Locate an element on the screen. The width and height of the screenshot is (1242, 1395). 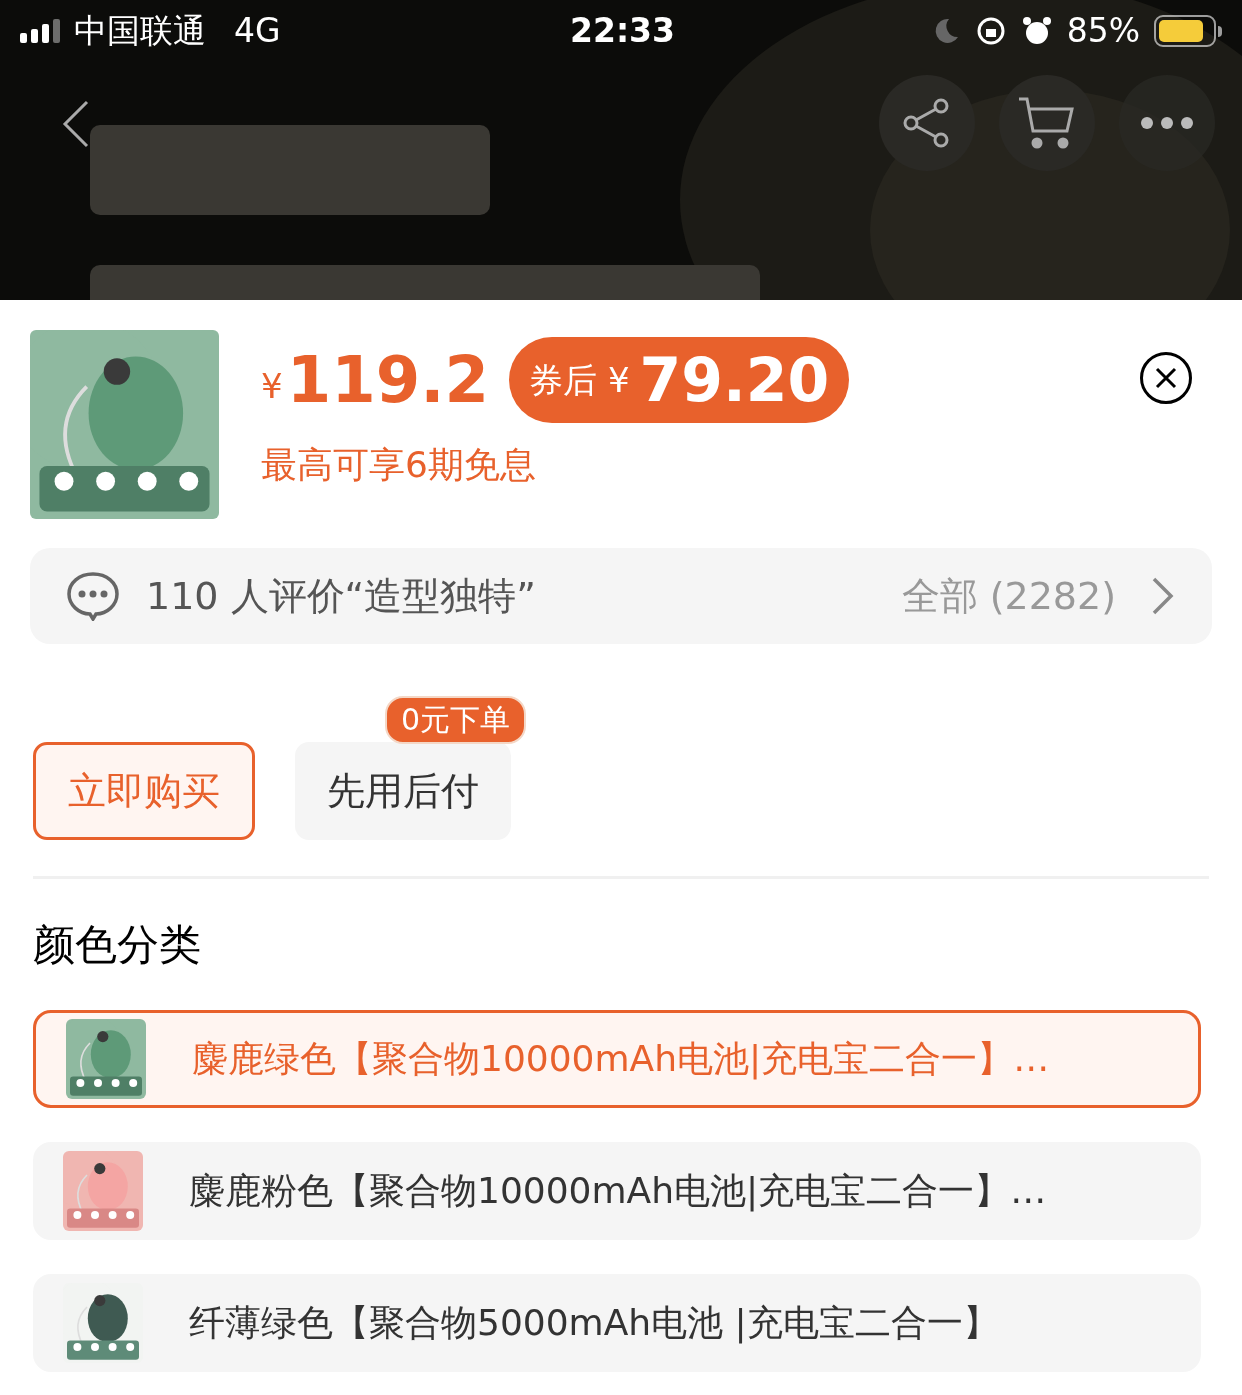
section-title: 颜色分类 is located at coordinates (117, 945).